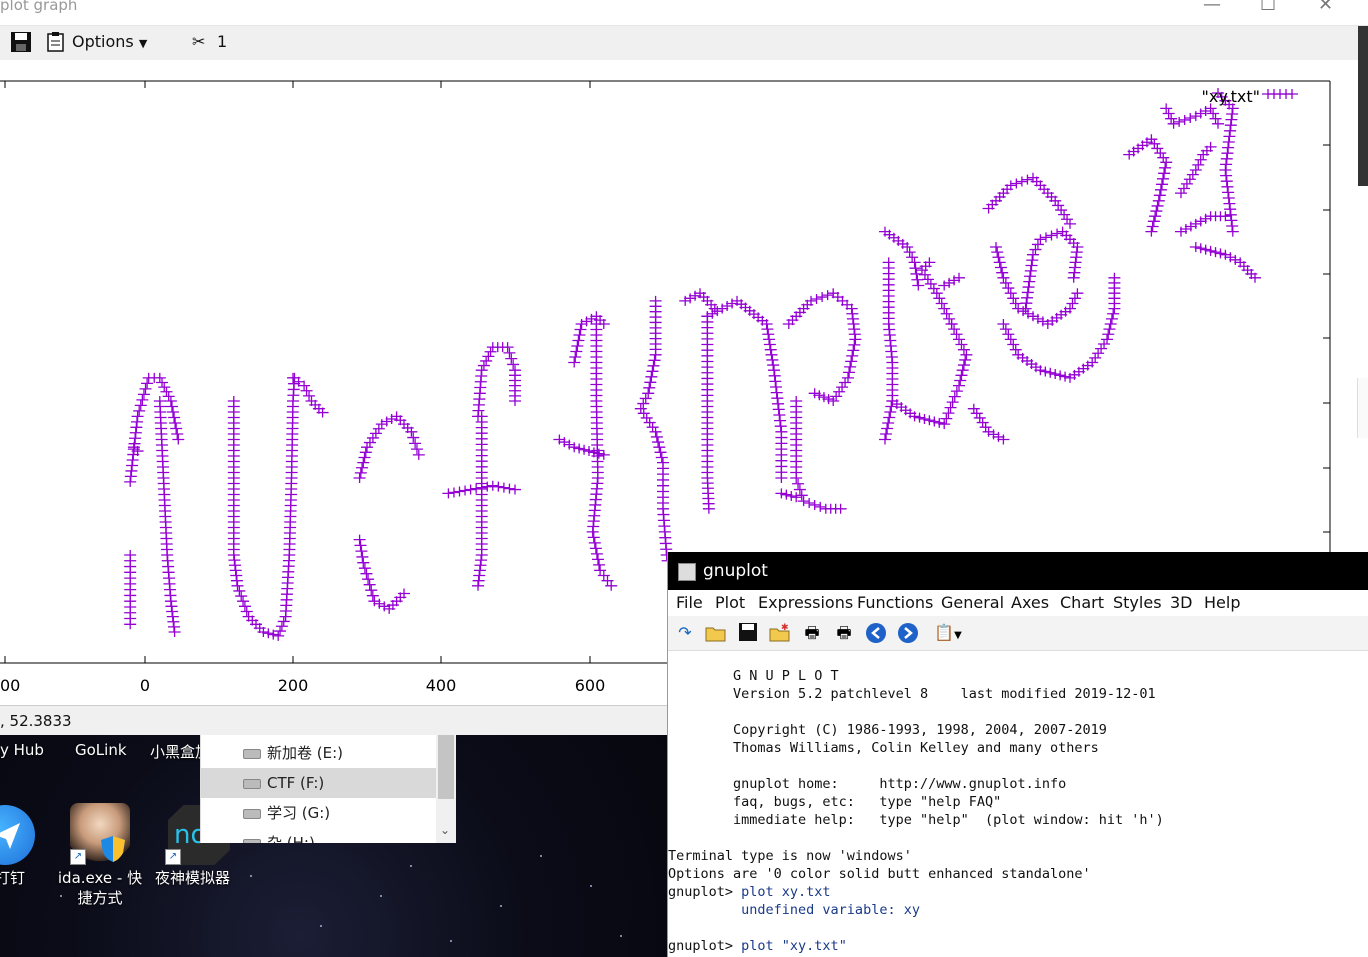  I want to click on ida-label: ida.exe - 快 捷方式, so click(100, 888).